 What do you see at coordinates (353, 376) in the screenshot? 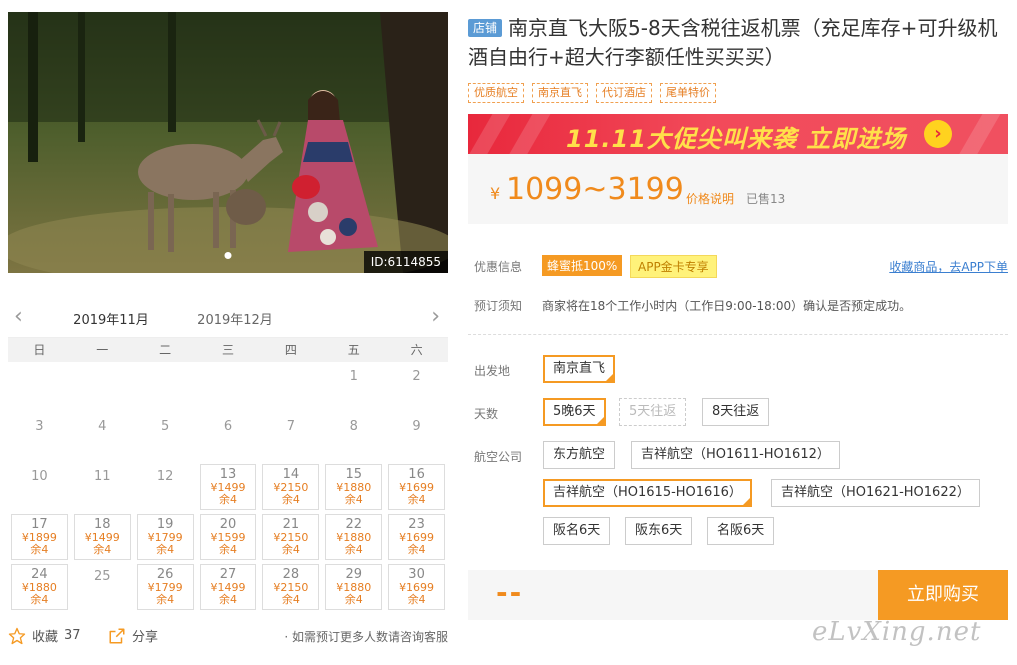
I see `day-number: 1` at bounding box center [353, 376].